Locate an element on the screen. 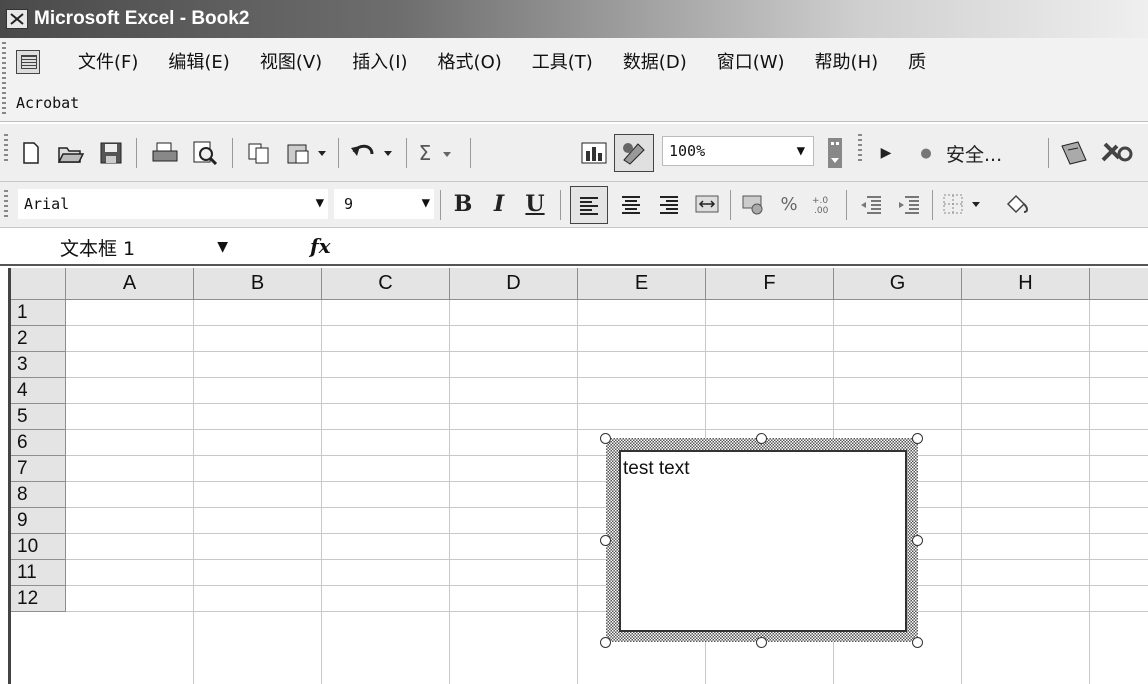 The width and height of the screenshot is (1148, 684). text-box-selection-frame: test text is located at coordinates (762, 540).